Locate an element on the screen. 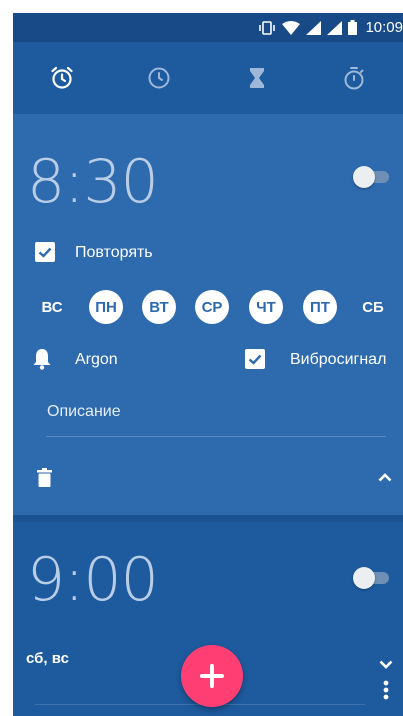 Image resolution: width=403 pixels, height=716 pixels. tab-clock is located at coordinates (160, 78).